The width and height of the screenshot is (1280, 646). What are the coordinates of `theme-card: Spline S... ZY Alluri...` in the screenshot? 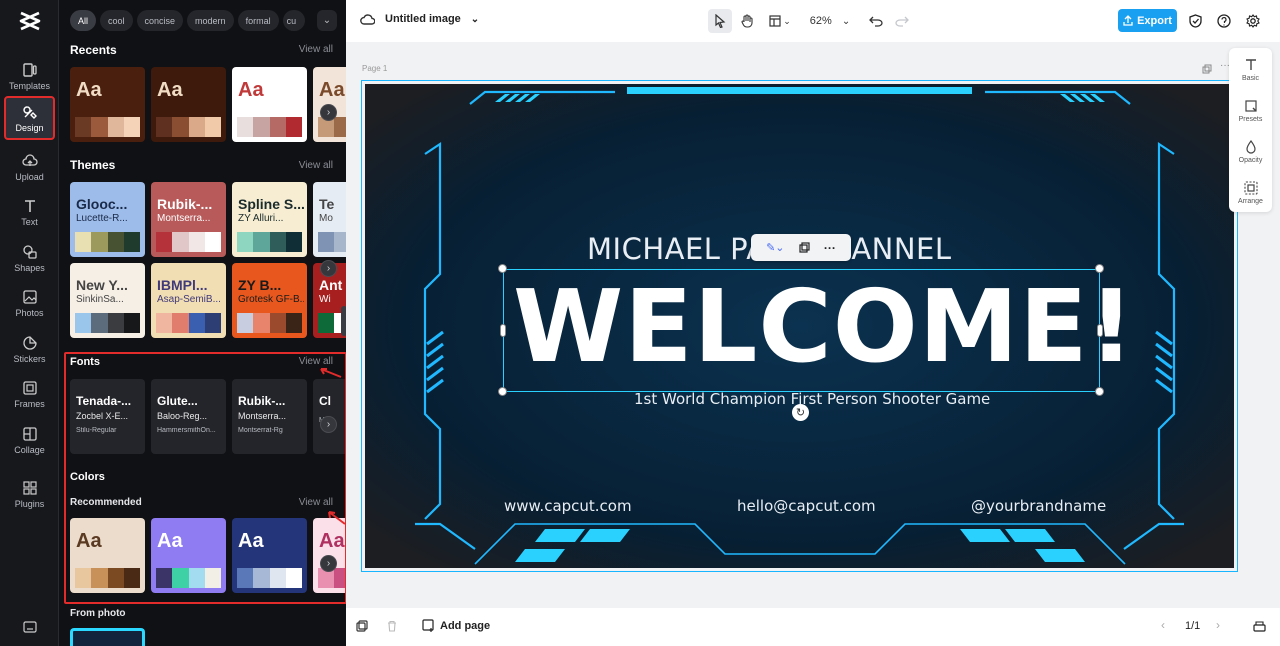 It's located at (269, 219).